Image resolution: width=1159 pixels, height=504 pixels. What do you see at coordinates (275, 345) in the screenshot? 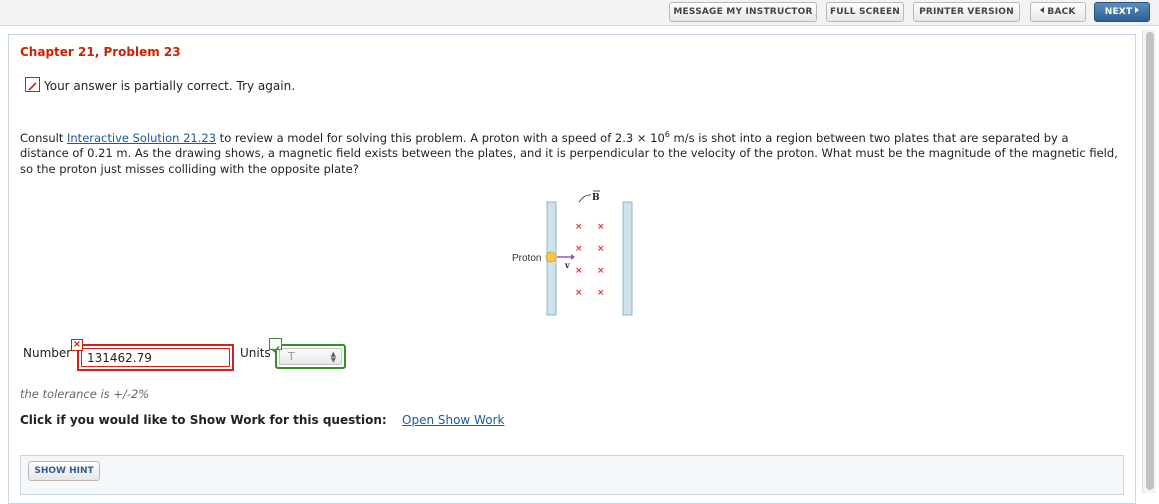
I see `correct-check-icon` at bounding box center [275, 345].